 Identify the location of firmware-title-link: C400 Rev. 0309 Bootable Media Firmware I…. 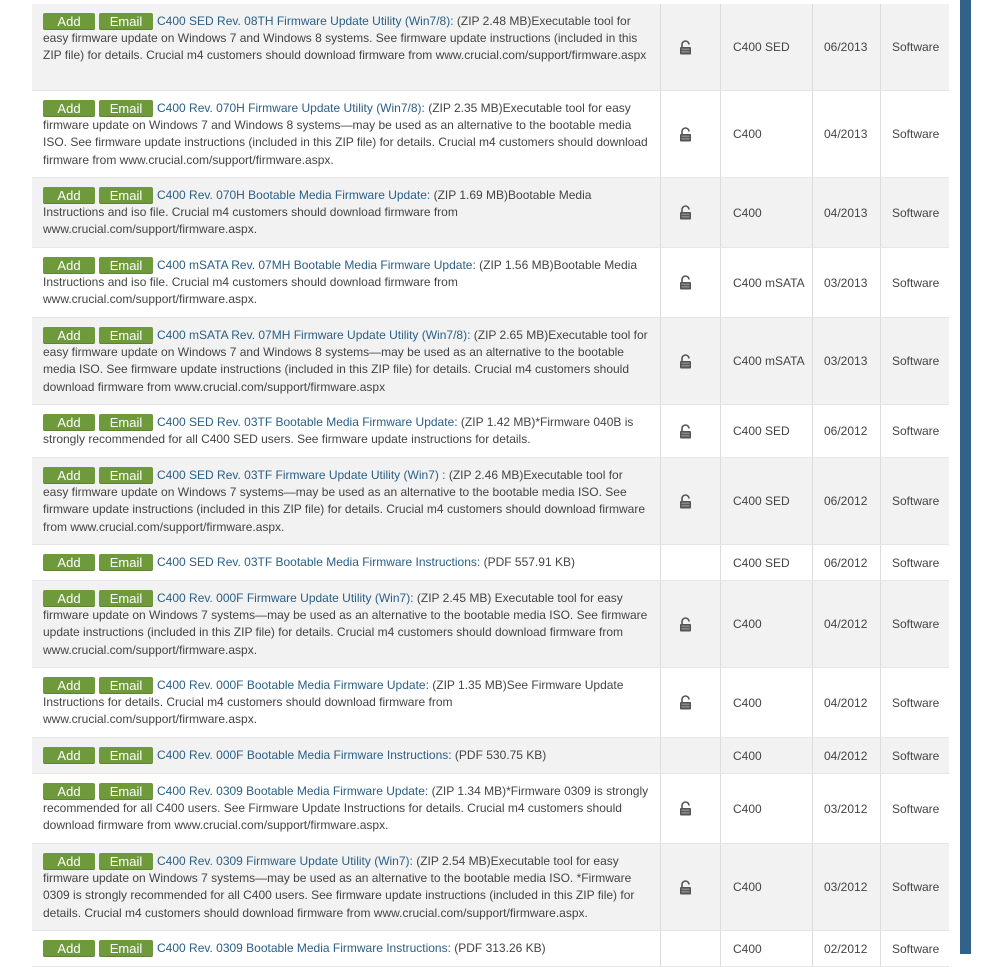
(304, 948).